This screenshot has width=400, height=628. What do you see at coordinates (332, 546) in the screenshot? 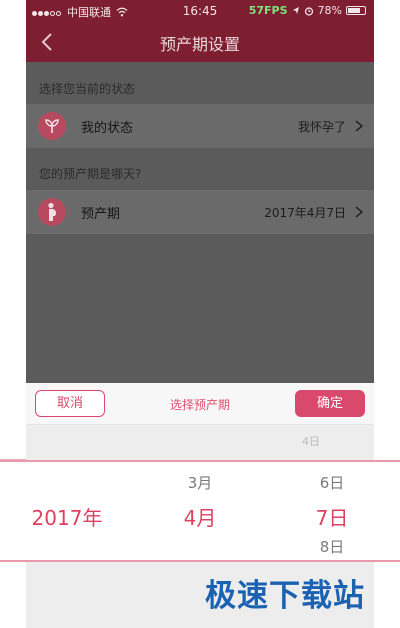
I see `picker-day-below: 8日` at bounding box center [332, 546].